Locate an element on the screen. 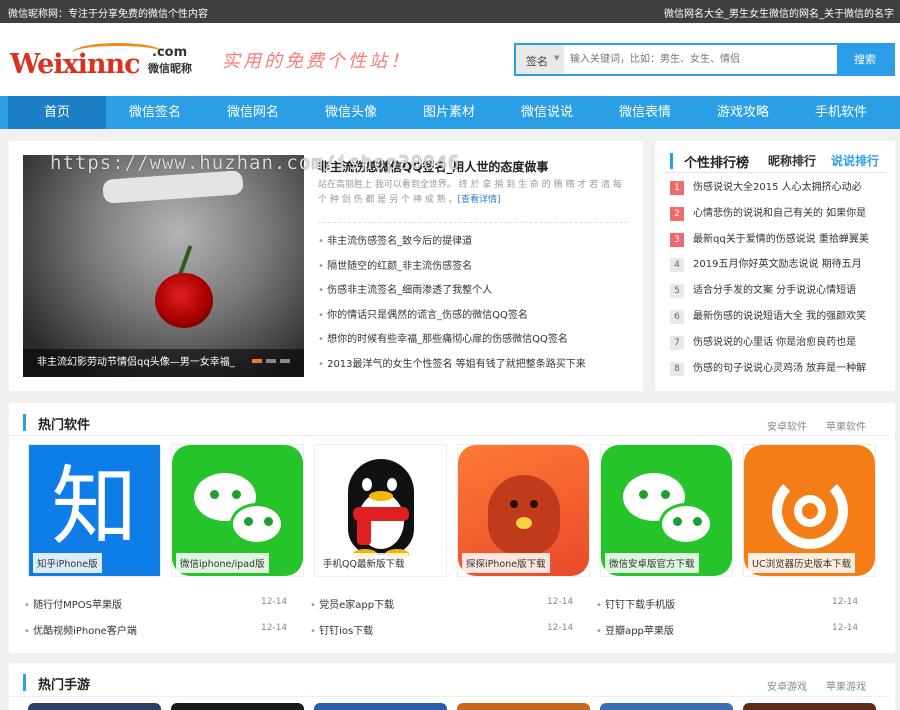 This screenshot has width=900, height=710. app-card: 微信iphone/ipad版 is located at coordinates (237, 510).